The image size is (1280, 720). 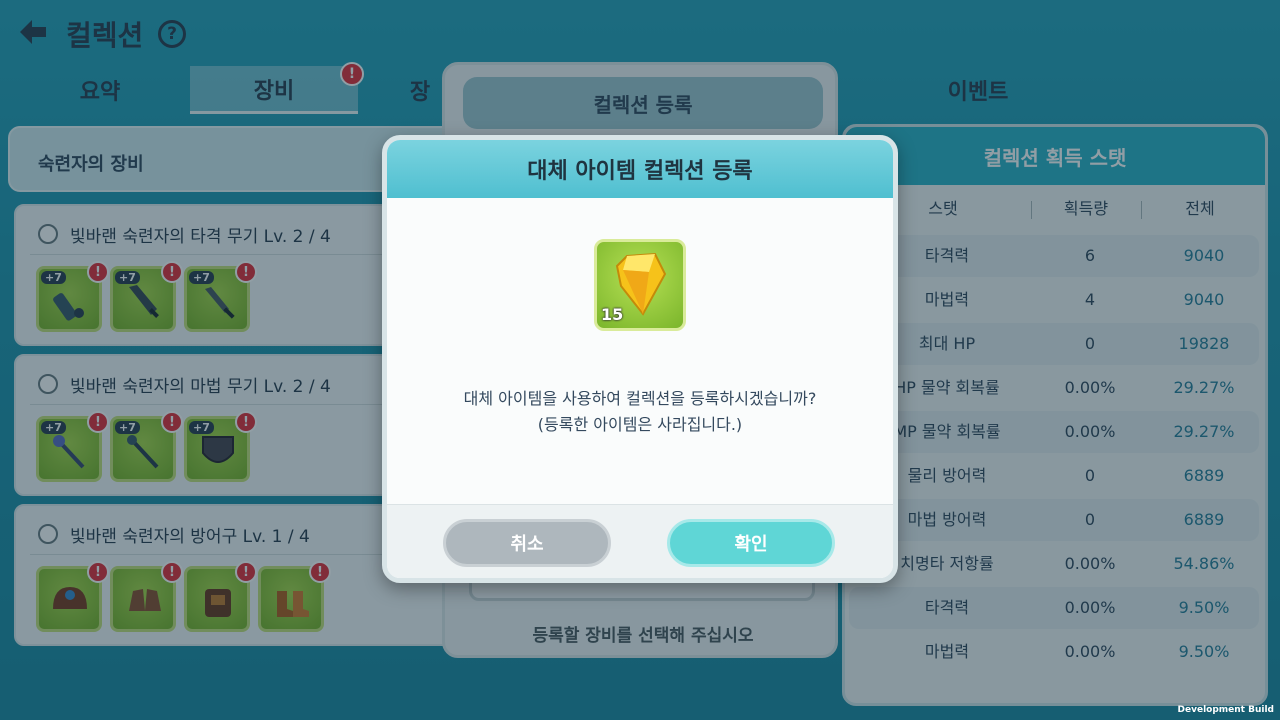 I want to click on cancel-button: 취소, so click(x=527, y=543).